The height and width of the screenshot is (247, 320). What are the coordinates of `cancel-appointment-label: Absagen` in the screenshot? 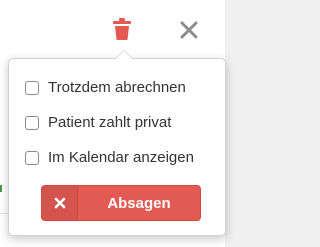 It's located at (139, 203).